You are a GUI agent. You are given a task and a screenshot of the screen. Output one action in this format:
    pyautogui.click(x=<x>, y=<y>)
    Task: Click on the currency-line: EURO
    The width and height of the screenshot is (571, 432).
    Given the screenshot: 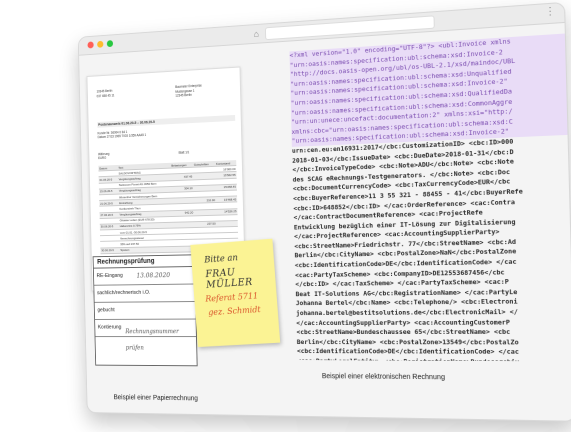 What is the action you would take?
    pyautogui.click(x=102, y=158)
    